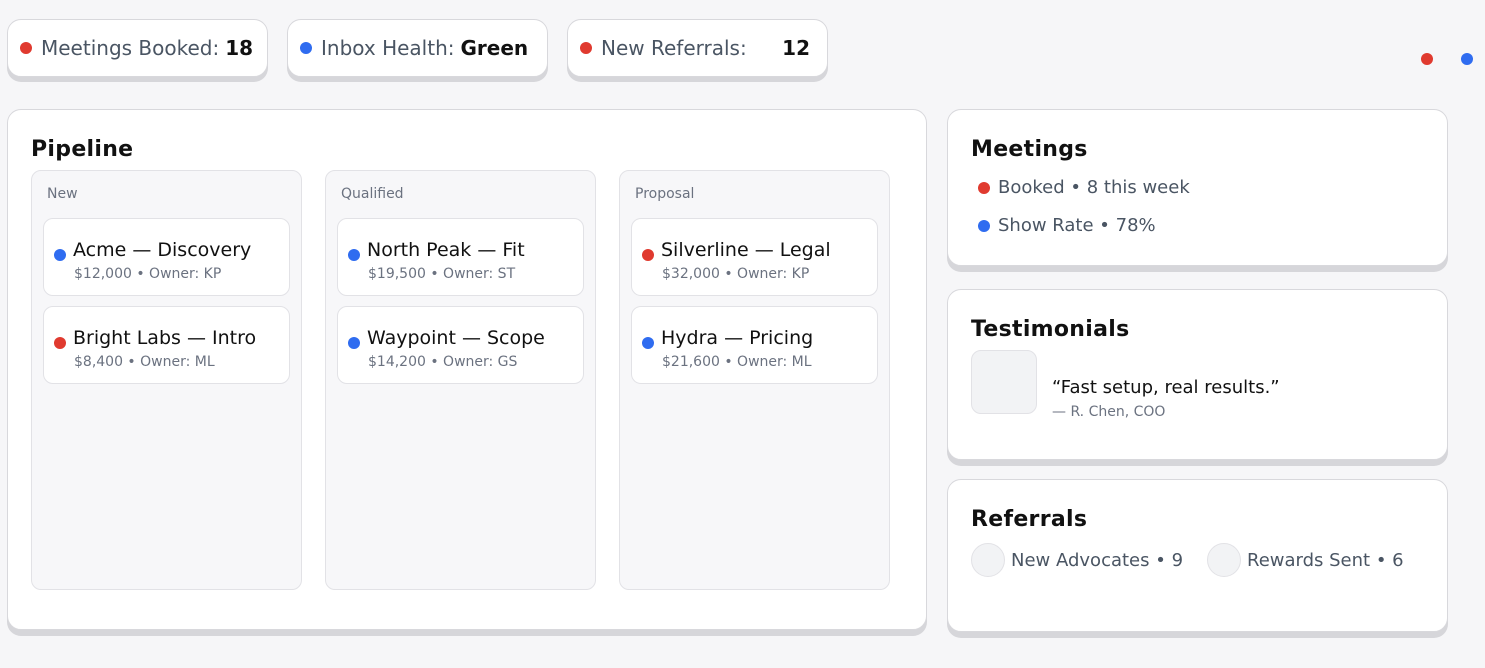 The image size is (1485, 668). I want to click on deal-card: Acme — Discovery $12,000 • Owner: KP, so click(166, 257).